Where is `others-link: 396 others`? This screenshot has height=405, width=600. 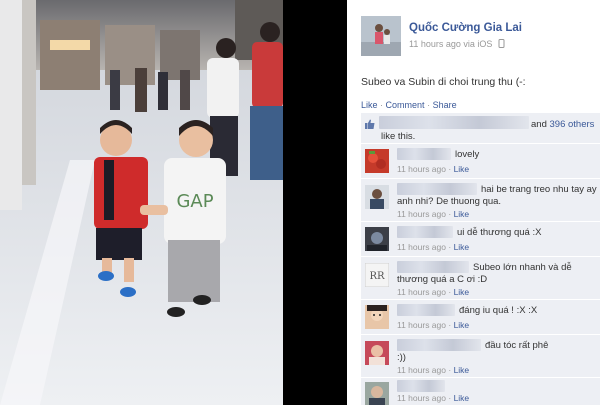 others-link: 396 others is located at coordinates (572, 124).